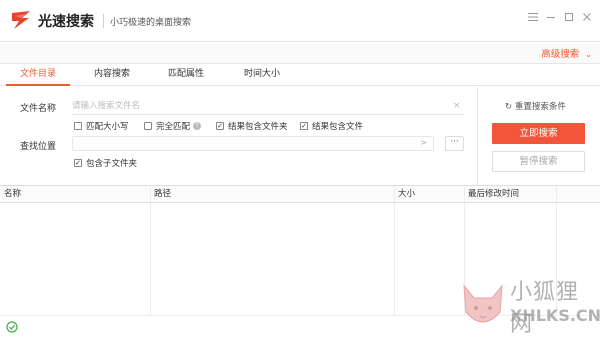 This screenshot has height=338, width=600. I want to click on check-circle-icon, so click(12, 327).